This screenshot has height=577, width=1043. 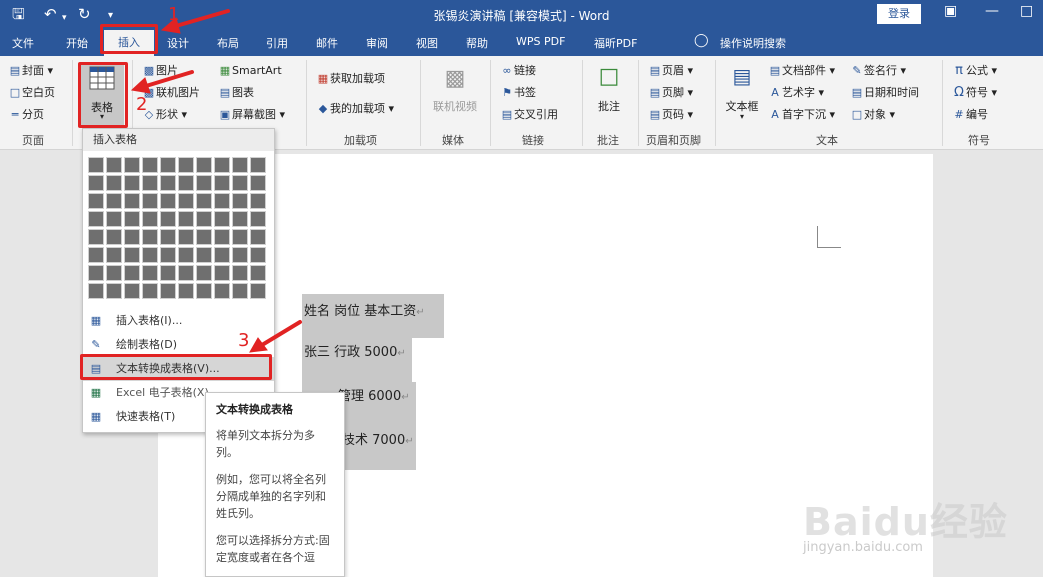 What do you see at coordinates (992, 11) in the screenshot?
I see `minimize-icon: —` at bounding box center [992, 11].